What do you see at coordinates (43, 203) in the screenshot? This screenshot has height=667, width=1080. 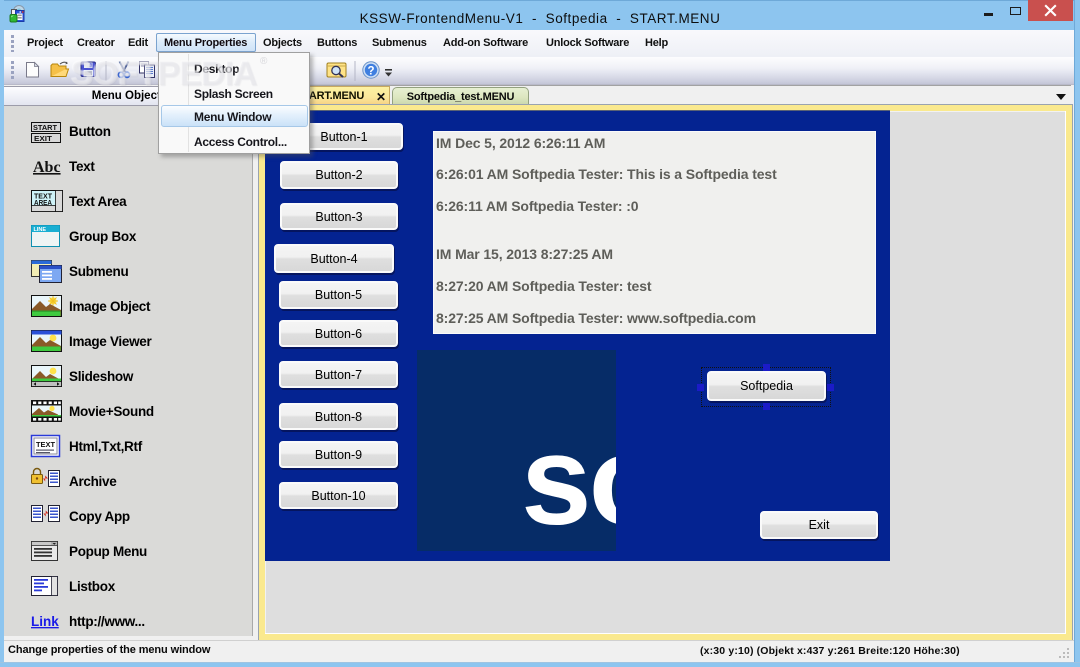 I see `svg-text: AREA` at bounding box center [43, 203].